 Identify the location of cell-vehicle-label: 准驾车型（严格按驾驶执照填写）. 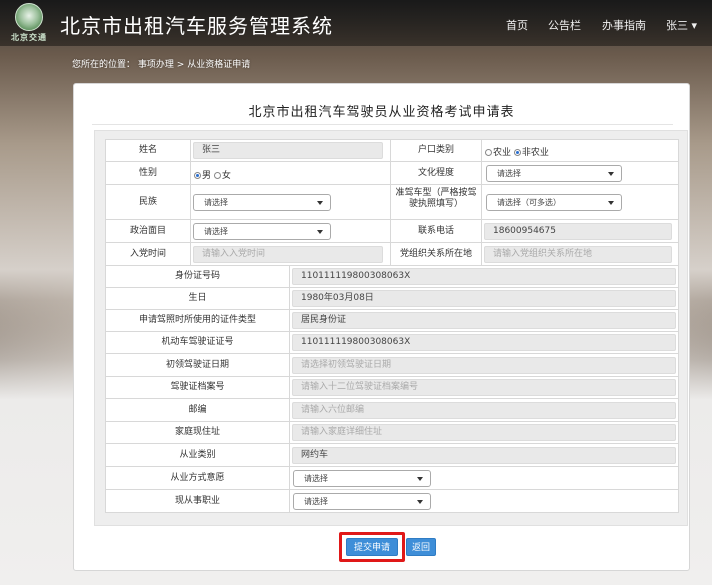
(436, 202).